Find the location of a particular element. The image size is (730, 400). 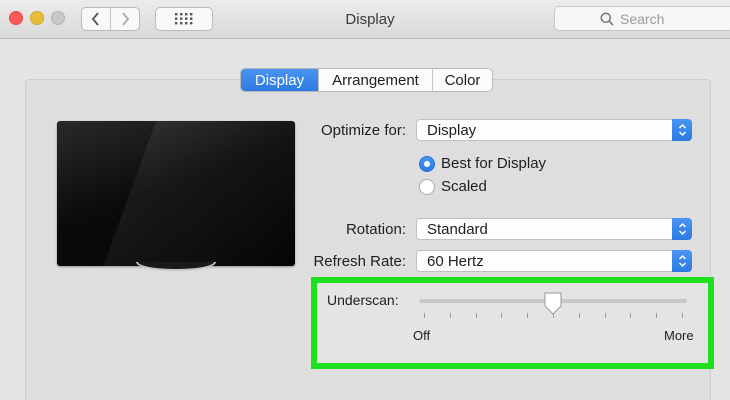

refresh-rate-value: 60 Hertz is located at coordinates (455, 261).